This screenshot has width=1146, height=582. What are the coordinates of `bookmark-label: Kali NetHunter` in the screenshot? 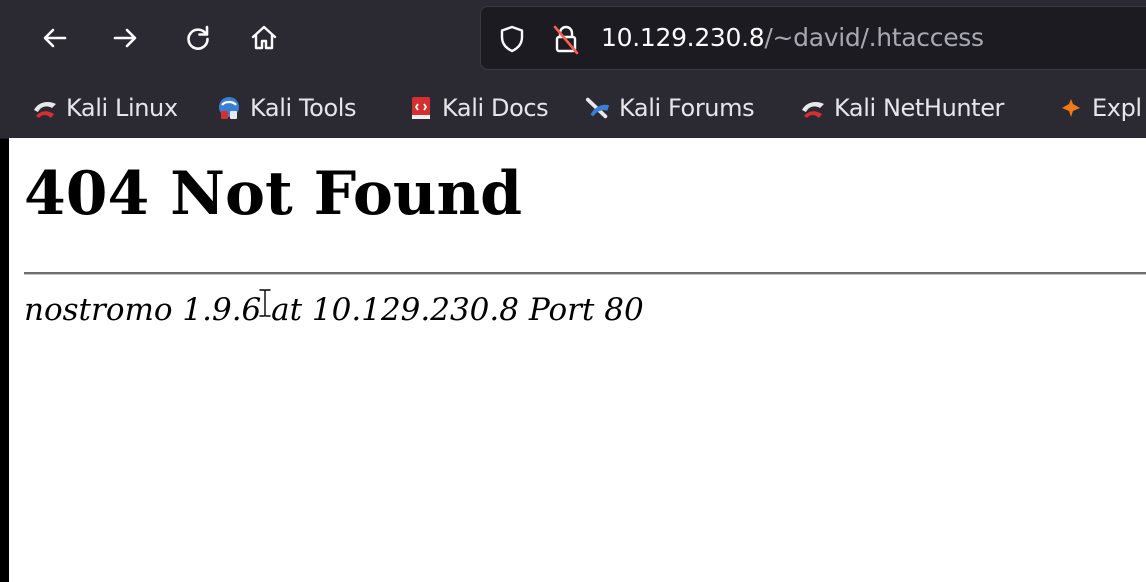 It's located at (919, 108).